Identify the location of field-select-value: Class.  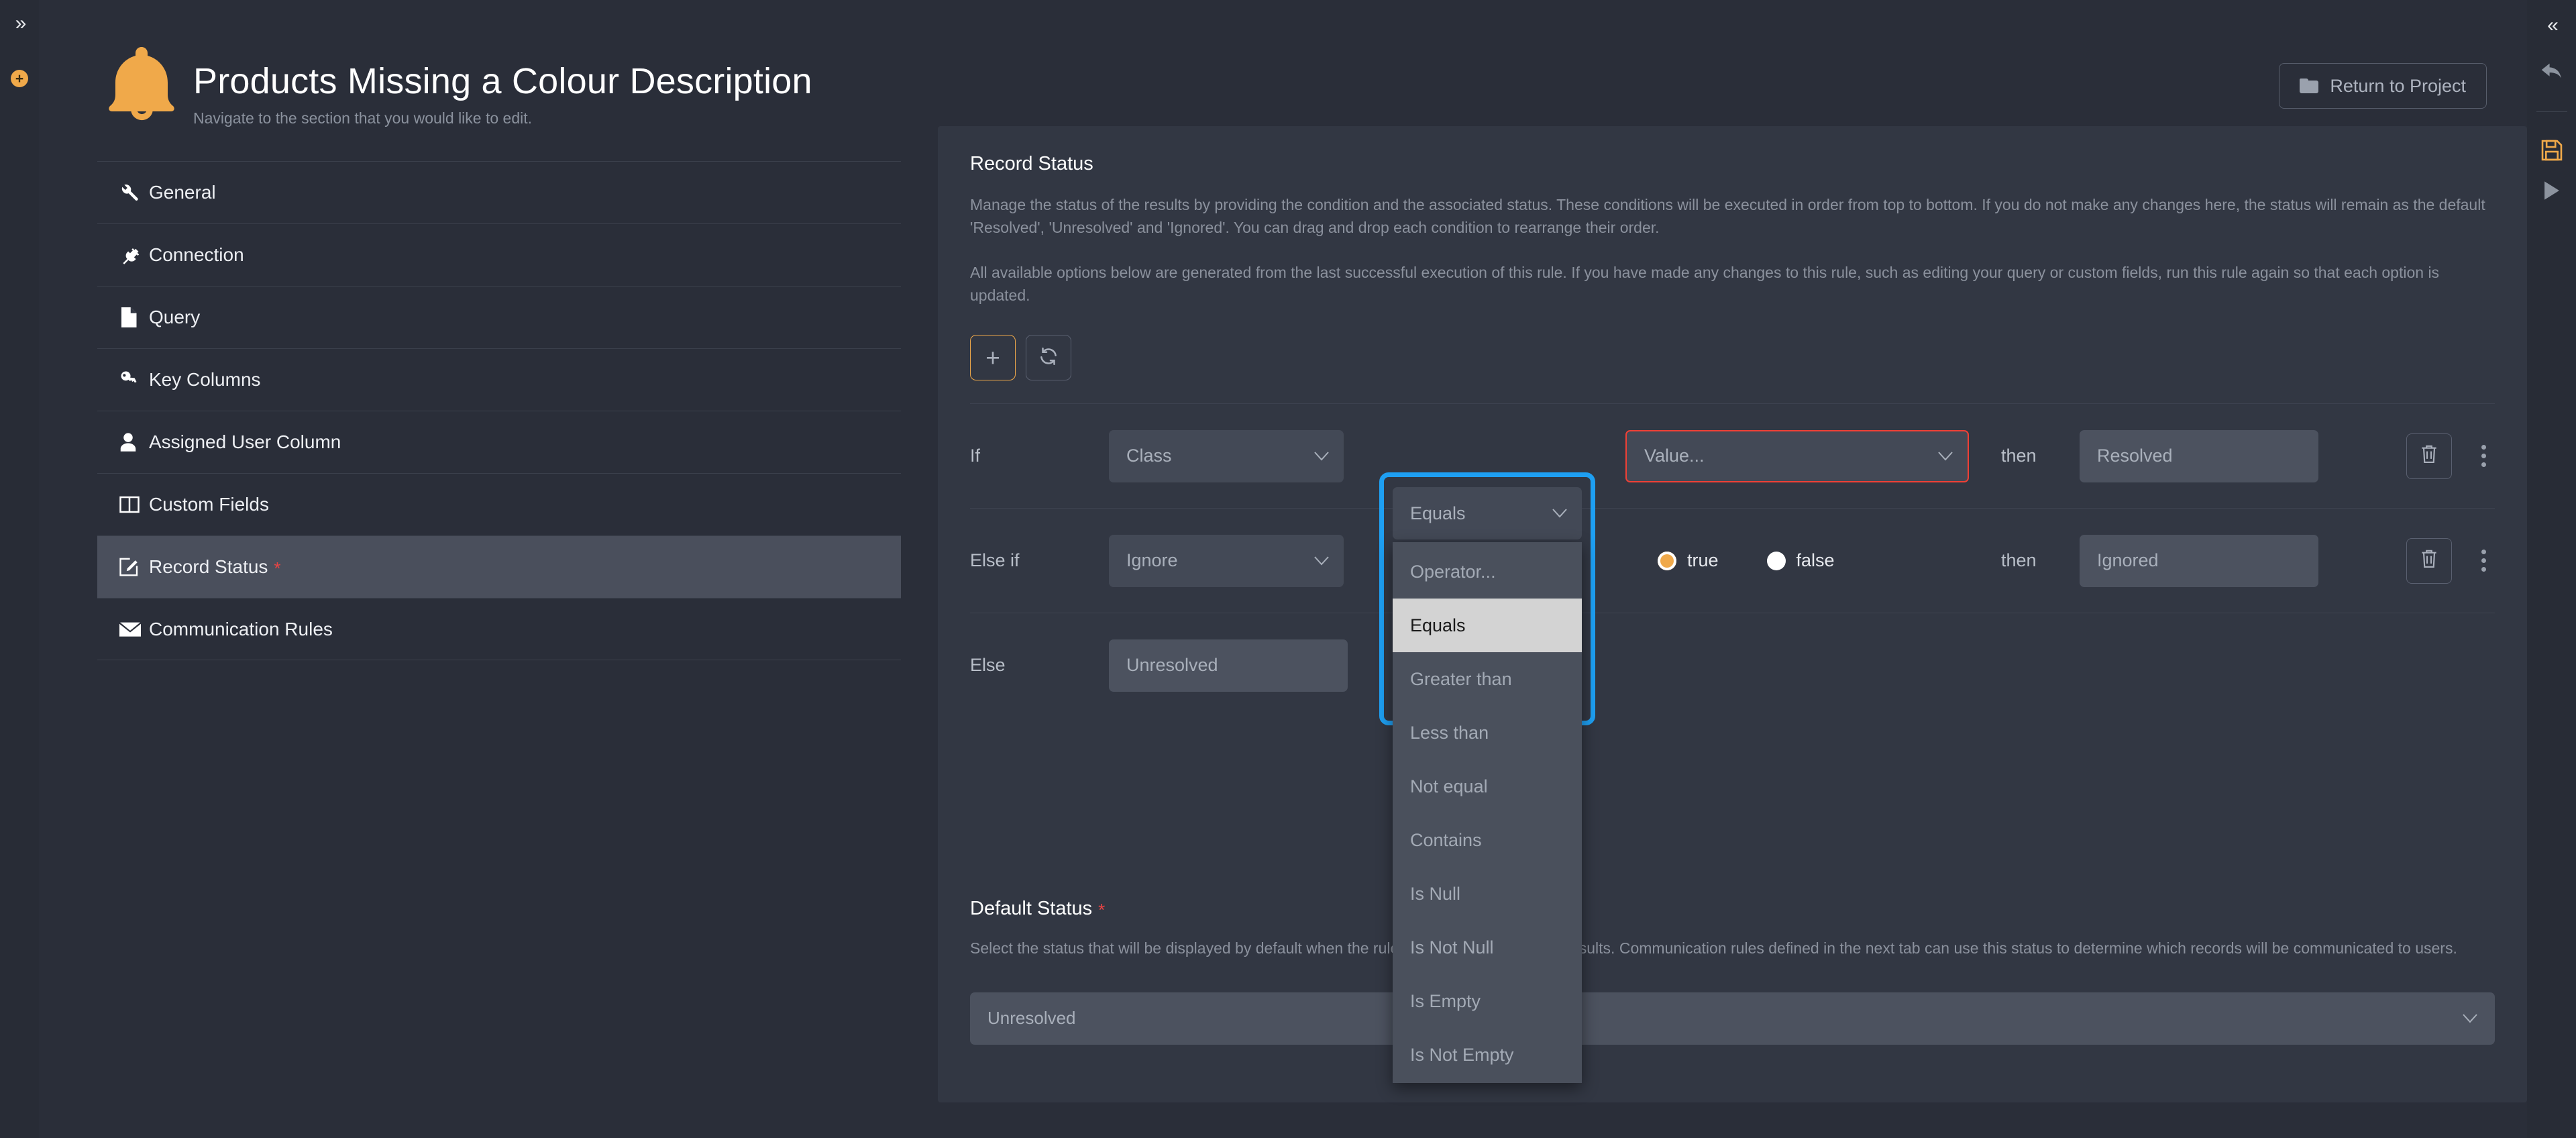
(1149, 456).